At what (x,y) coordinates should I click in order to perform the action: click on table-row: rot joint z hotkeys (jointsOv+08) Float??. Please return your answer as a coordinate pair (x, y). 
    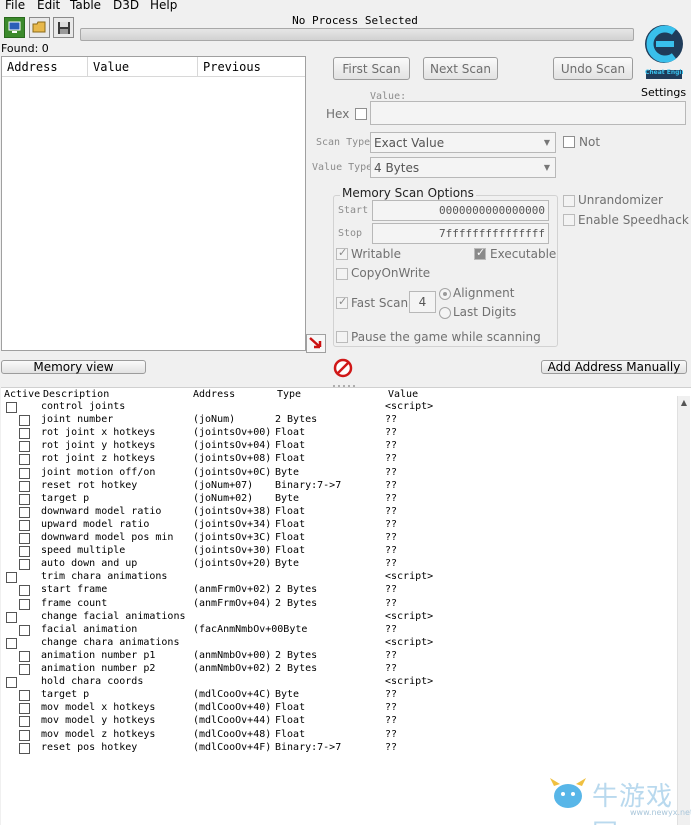
    Looking at the image, I should click on (338, 459).